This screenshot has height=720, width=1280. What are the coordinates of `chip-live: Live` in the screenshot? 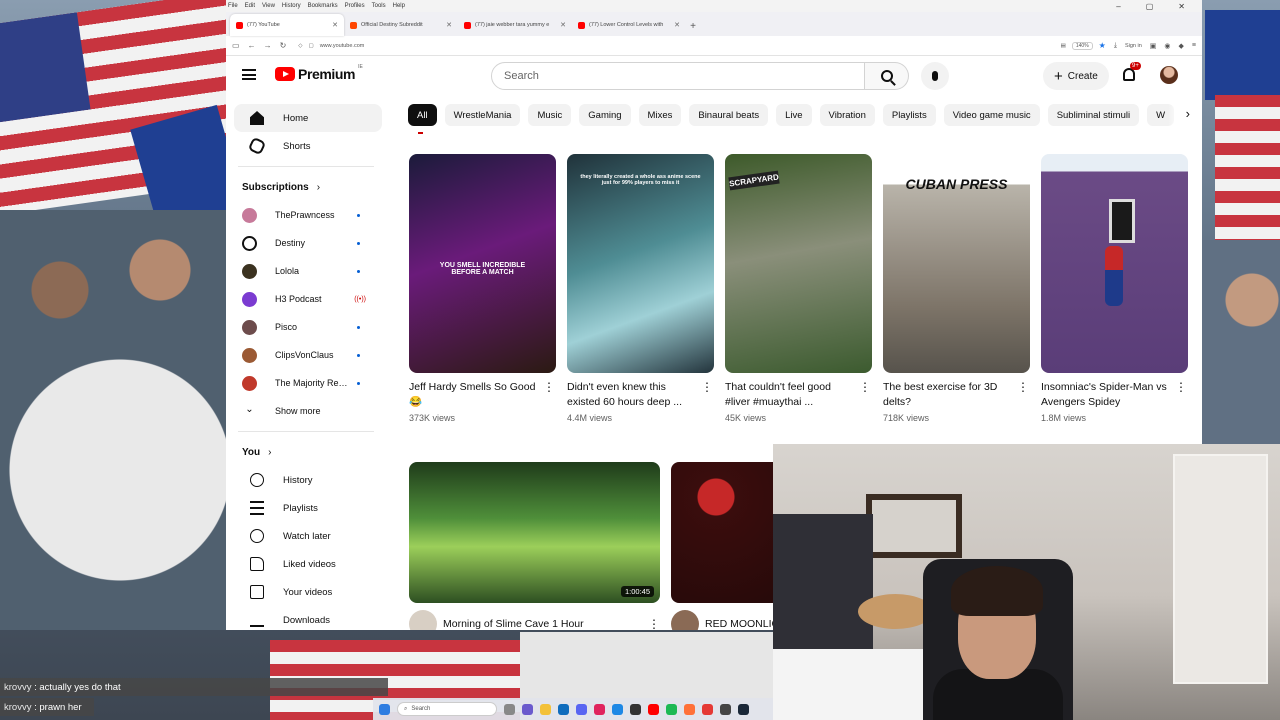 It's located at (794, 115).